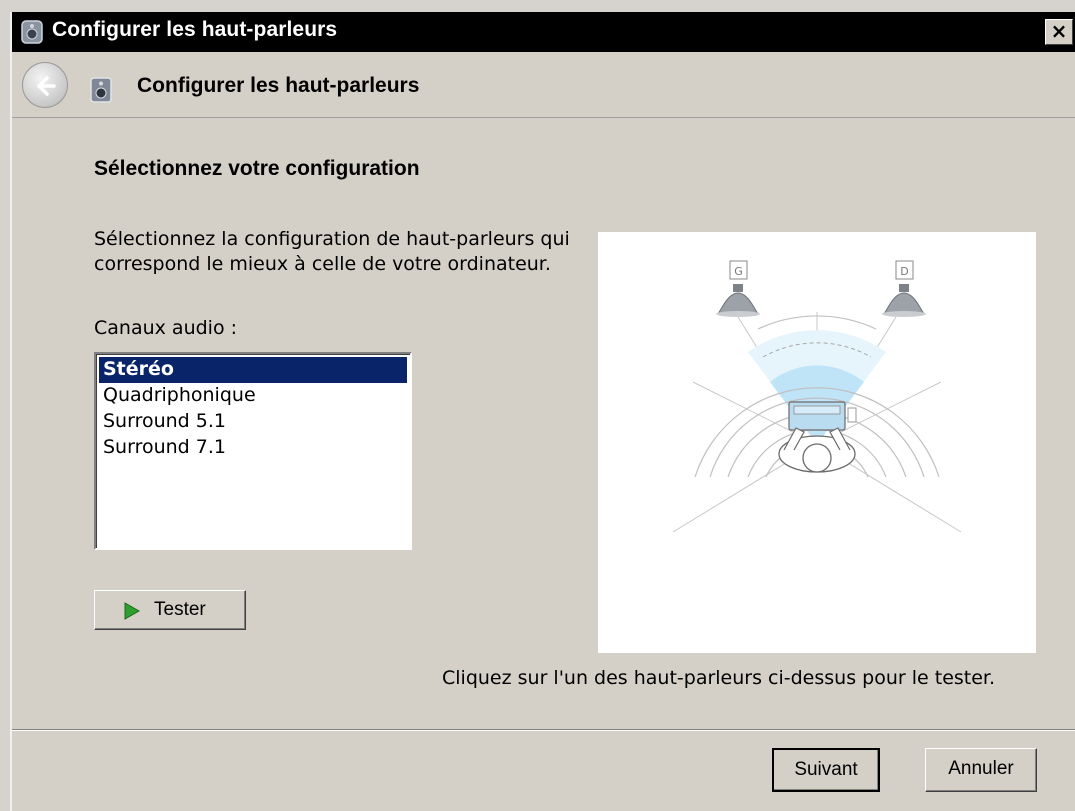  I want to click on speaker-layout-svg: G D, so click(817, 396).